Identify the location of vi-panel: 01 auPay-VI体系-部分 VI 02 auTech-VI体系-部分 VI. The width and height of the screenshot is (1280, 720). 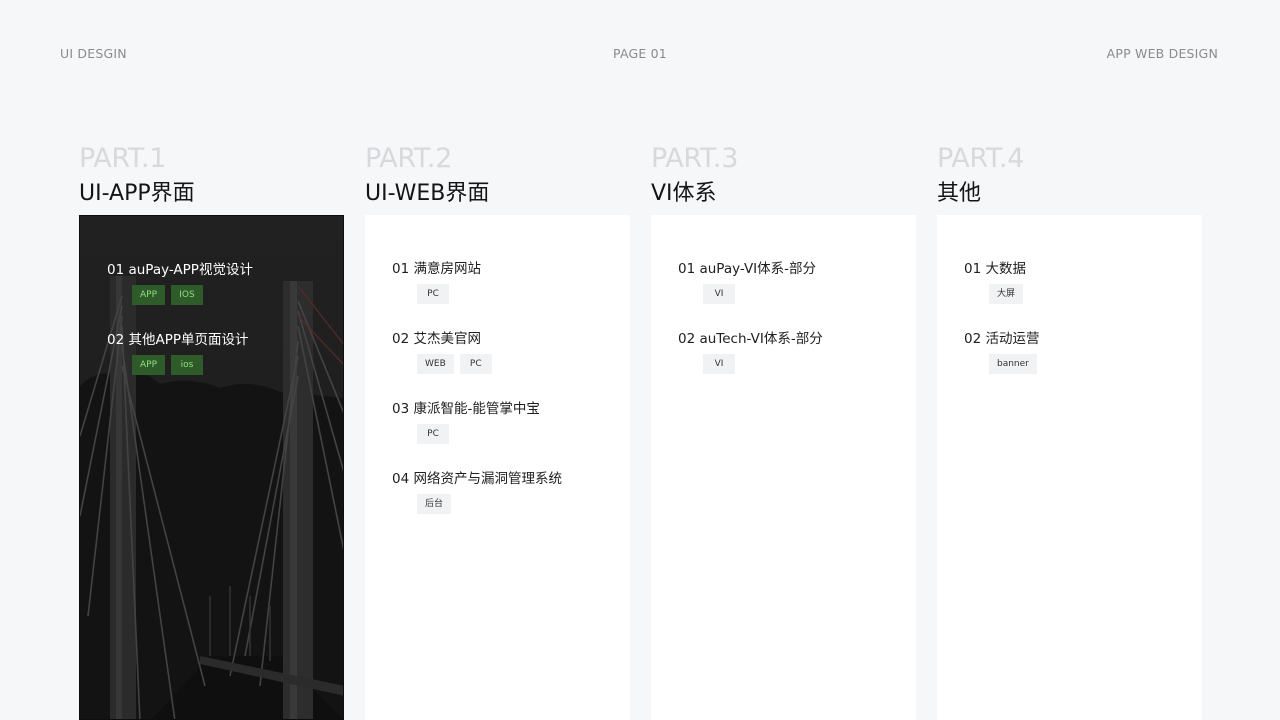
(783, 467).